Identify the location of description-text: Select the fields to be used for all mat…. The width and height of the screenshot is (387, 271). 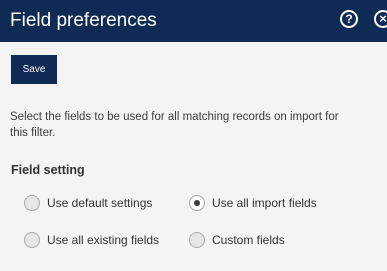
(174, 125).